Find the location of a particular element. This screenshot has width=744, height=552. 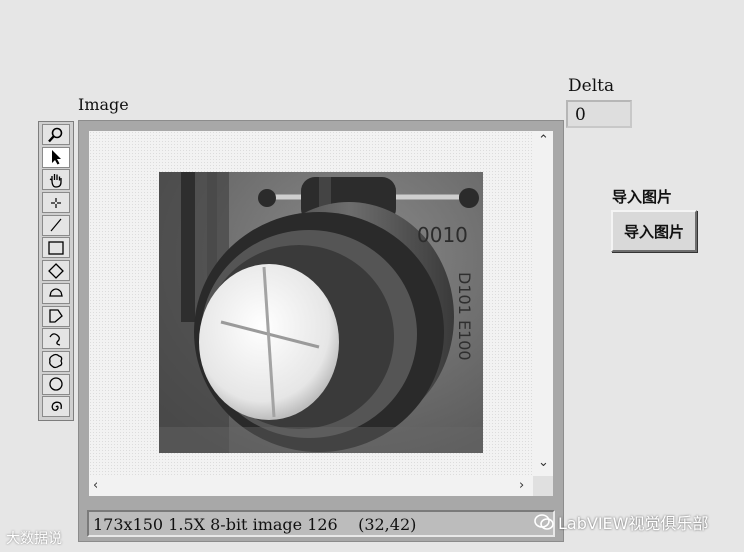

pan-hand-icon is located at coordinates (55, 180).